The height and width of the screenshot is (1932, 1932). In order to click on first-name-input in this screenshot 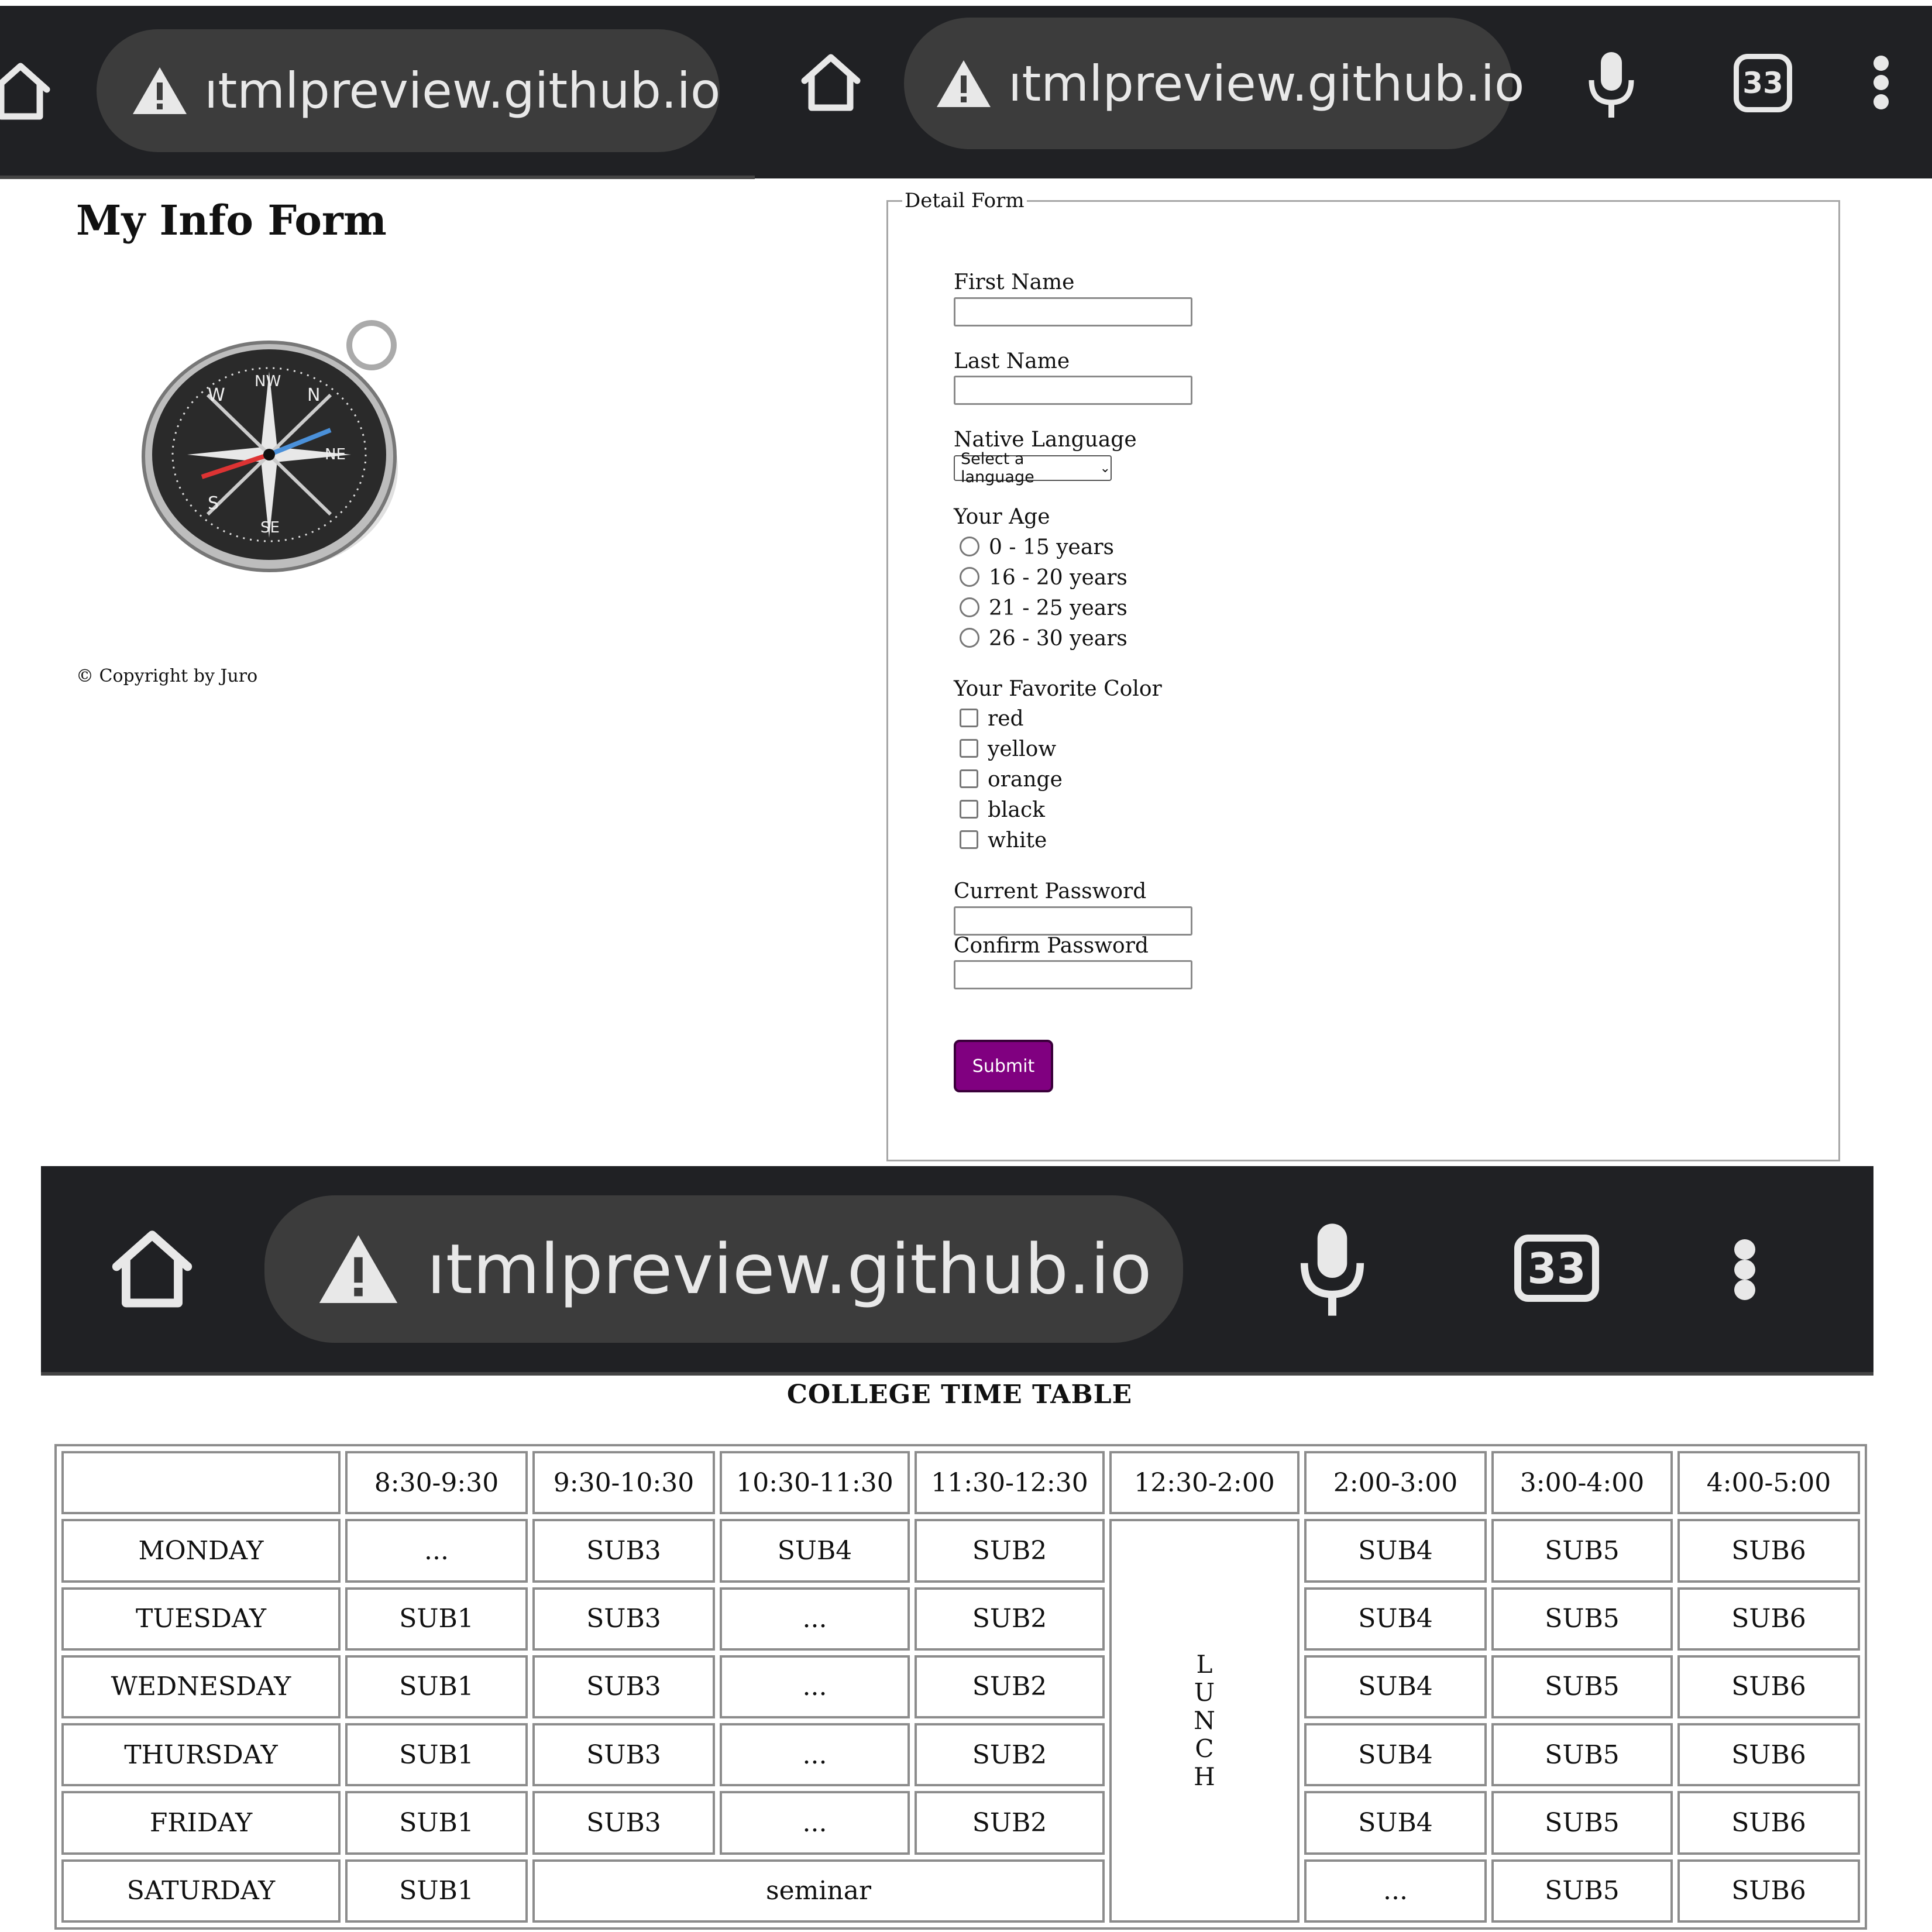, I will do `click(1073, 311)`.